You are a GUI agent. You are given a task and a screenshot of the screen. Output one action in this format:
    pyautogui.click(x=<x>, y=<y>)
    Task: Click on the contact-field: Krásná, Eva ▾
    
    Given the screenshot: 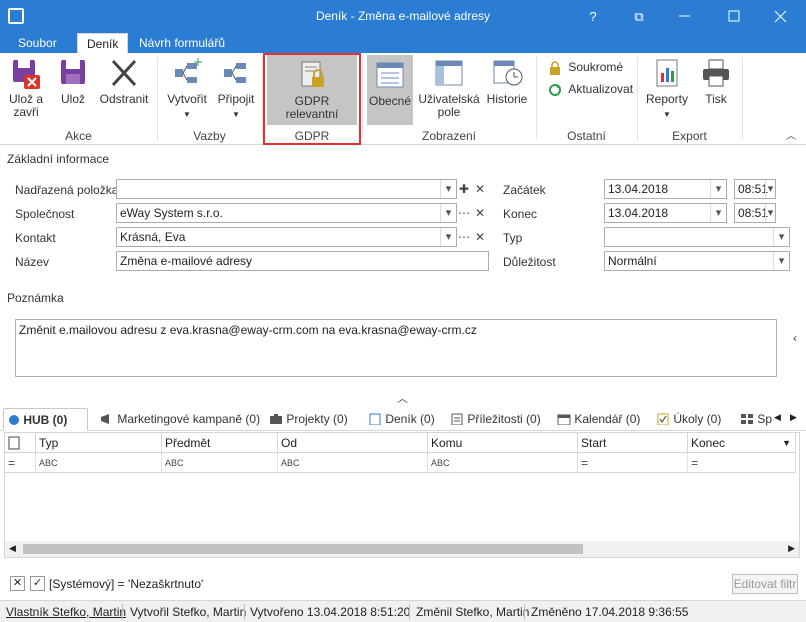 What is the action you would take?
    pyautogui.click(x=286, y=237)
    